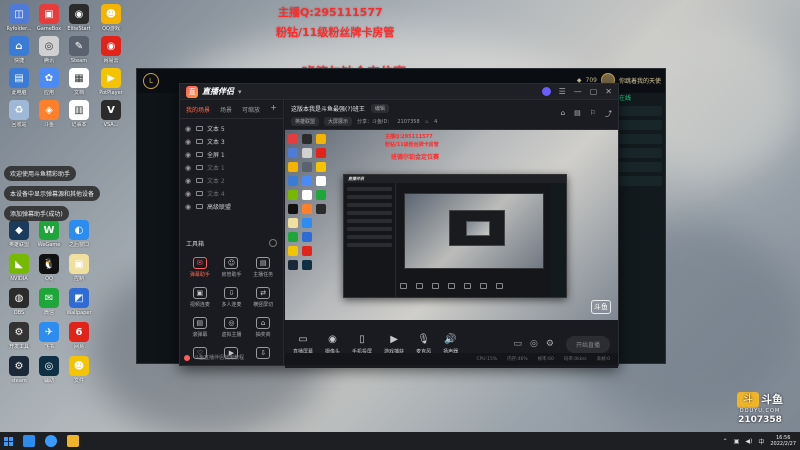 The width and height of the screenshot is (800, 450). I want to click on clock: 16:56 2022/2/27, so click(783, 441).